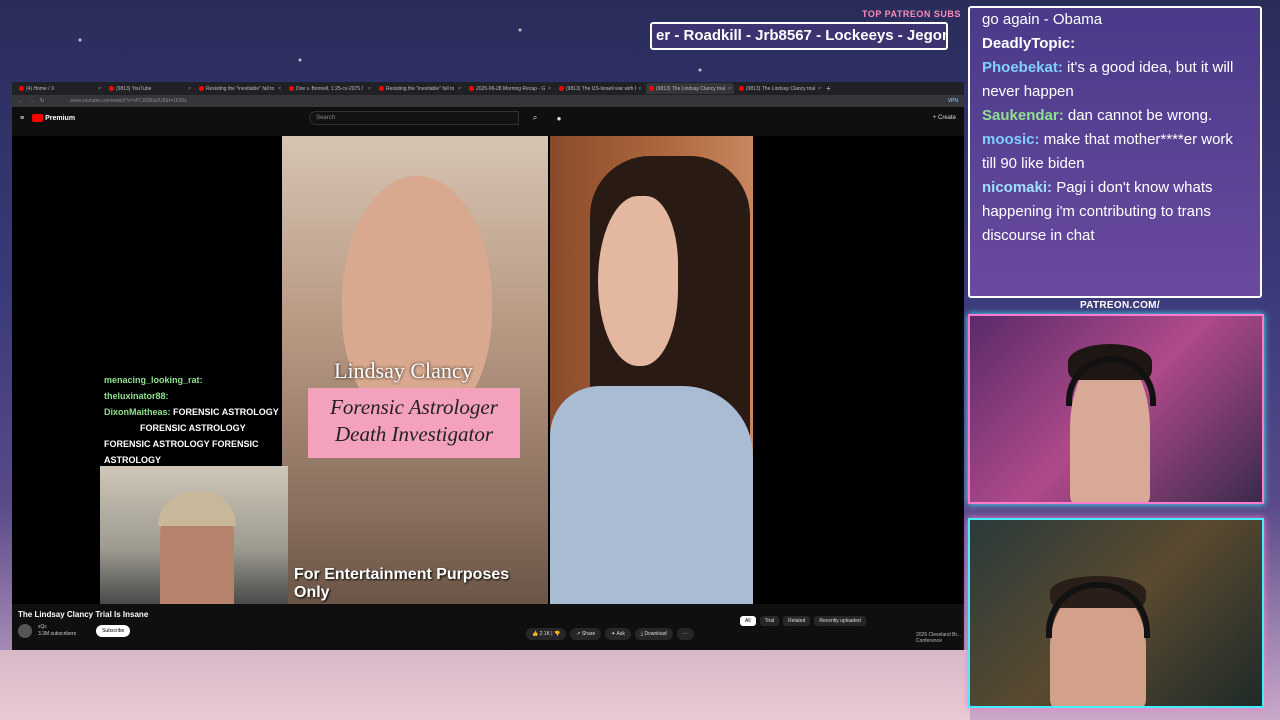  Describe the element at coordinates (600, 88) in the screenshot. I see `browser-tab: (9813) The US-Israeli war with I ×` at that location.